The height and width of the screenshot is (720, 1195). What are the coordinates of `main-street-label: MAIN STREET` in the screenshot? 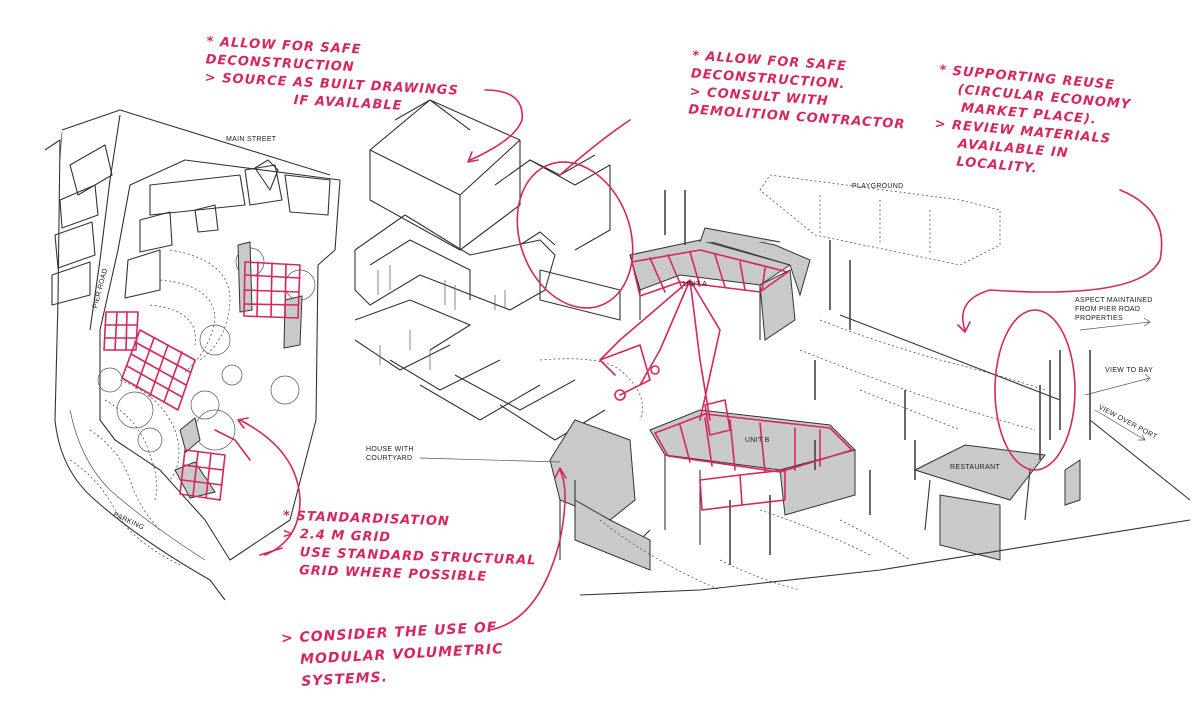 It's located at (251, 139).